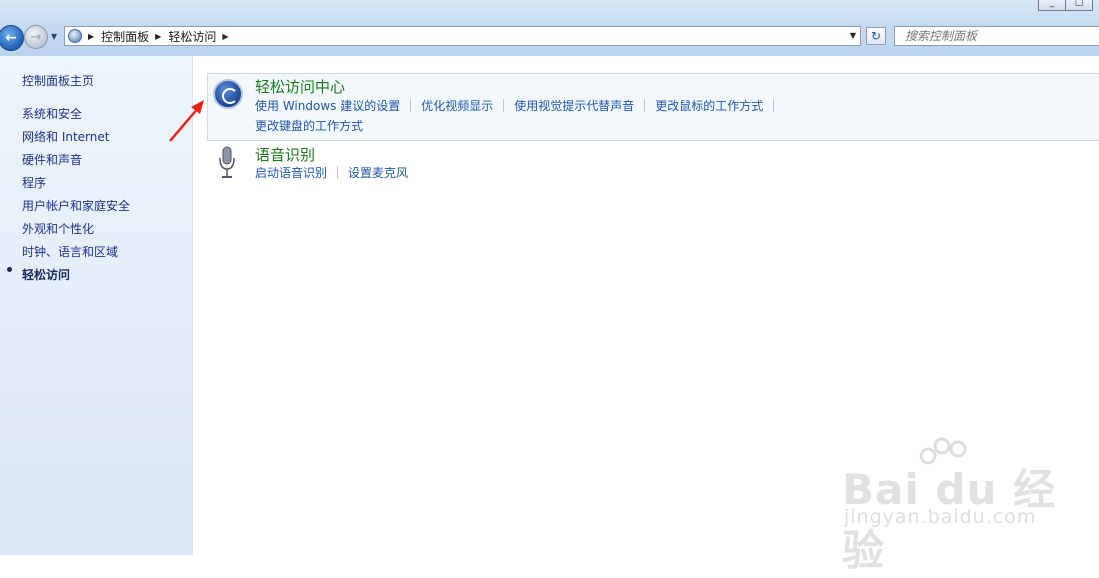  What do you see at coordinates (70, 251) in the screenshot?
I see `sidebar-item-clock-language: 时钟、语言和区域` at bounding box center [70, 251].